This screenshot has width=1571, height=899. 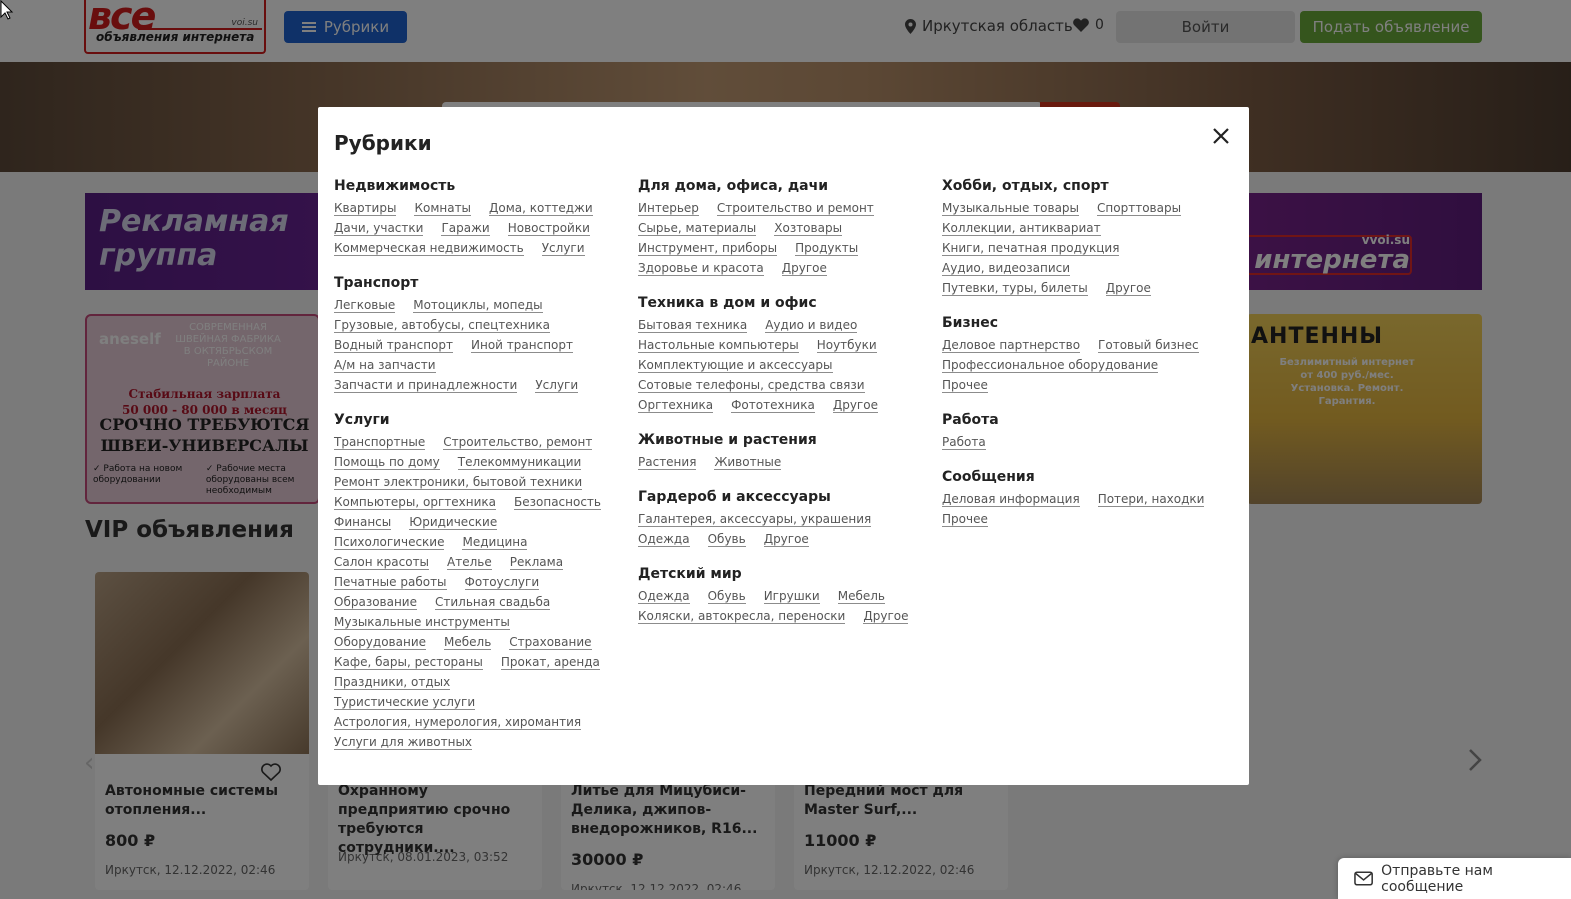 I want to click on subcategory-link: Ателье, so click(x=469, y=562).